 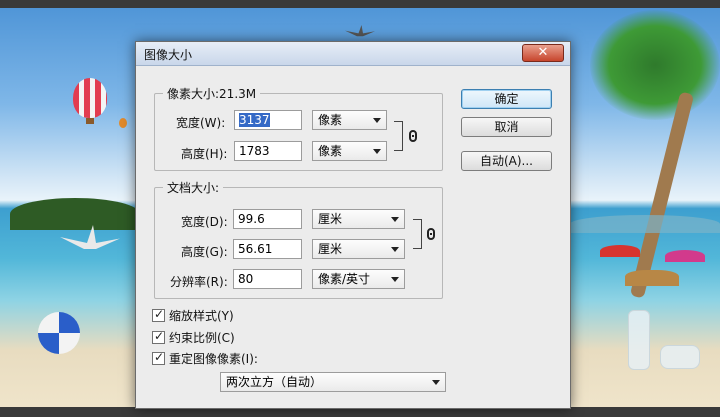 What do you see at coordinates (59, 333) in the screenshot?
I see `beach-ball` at bounding box center [59, 333].